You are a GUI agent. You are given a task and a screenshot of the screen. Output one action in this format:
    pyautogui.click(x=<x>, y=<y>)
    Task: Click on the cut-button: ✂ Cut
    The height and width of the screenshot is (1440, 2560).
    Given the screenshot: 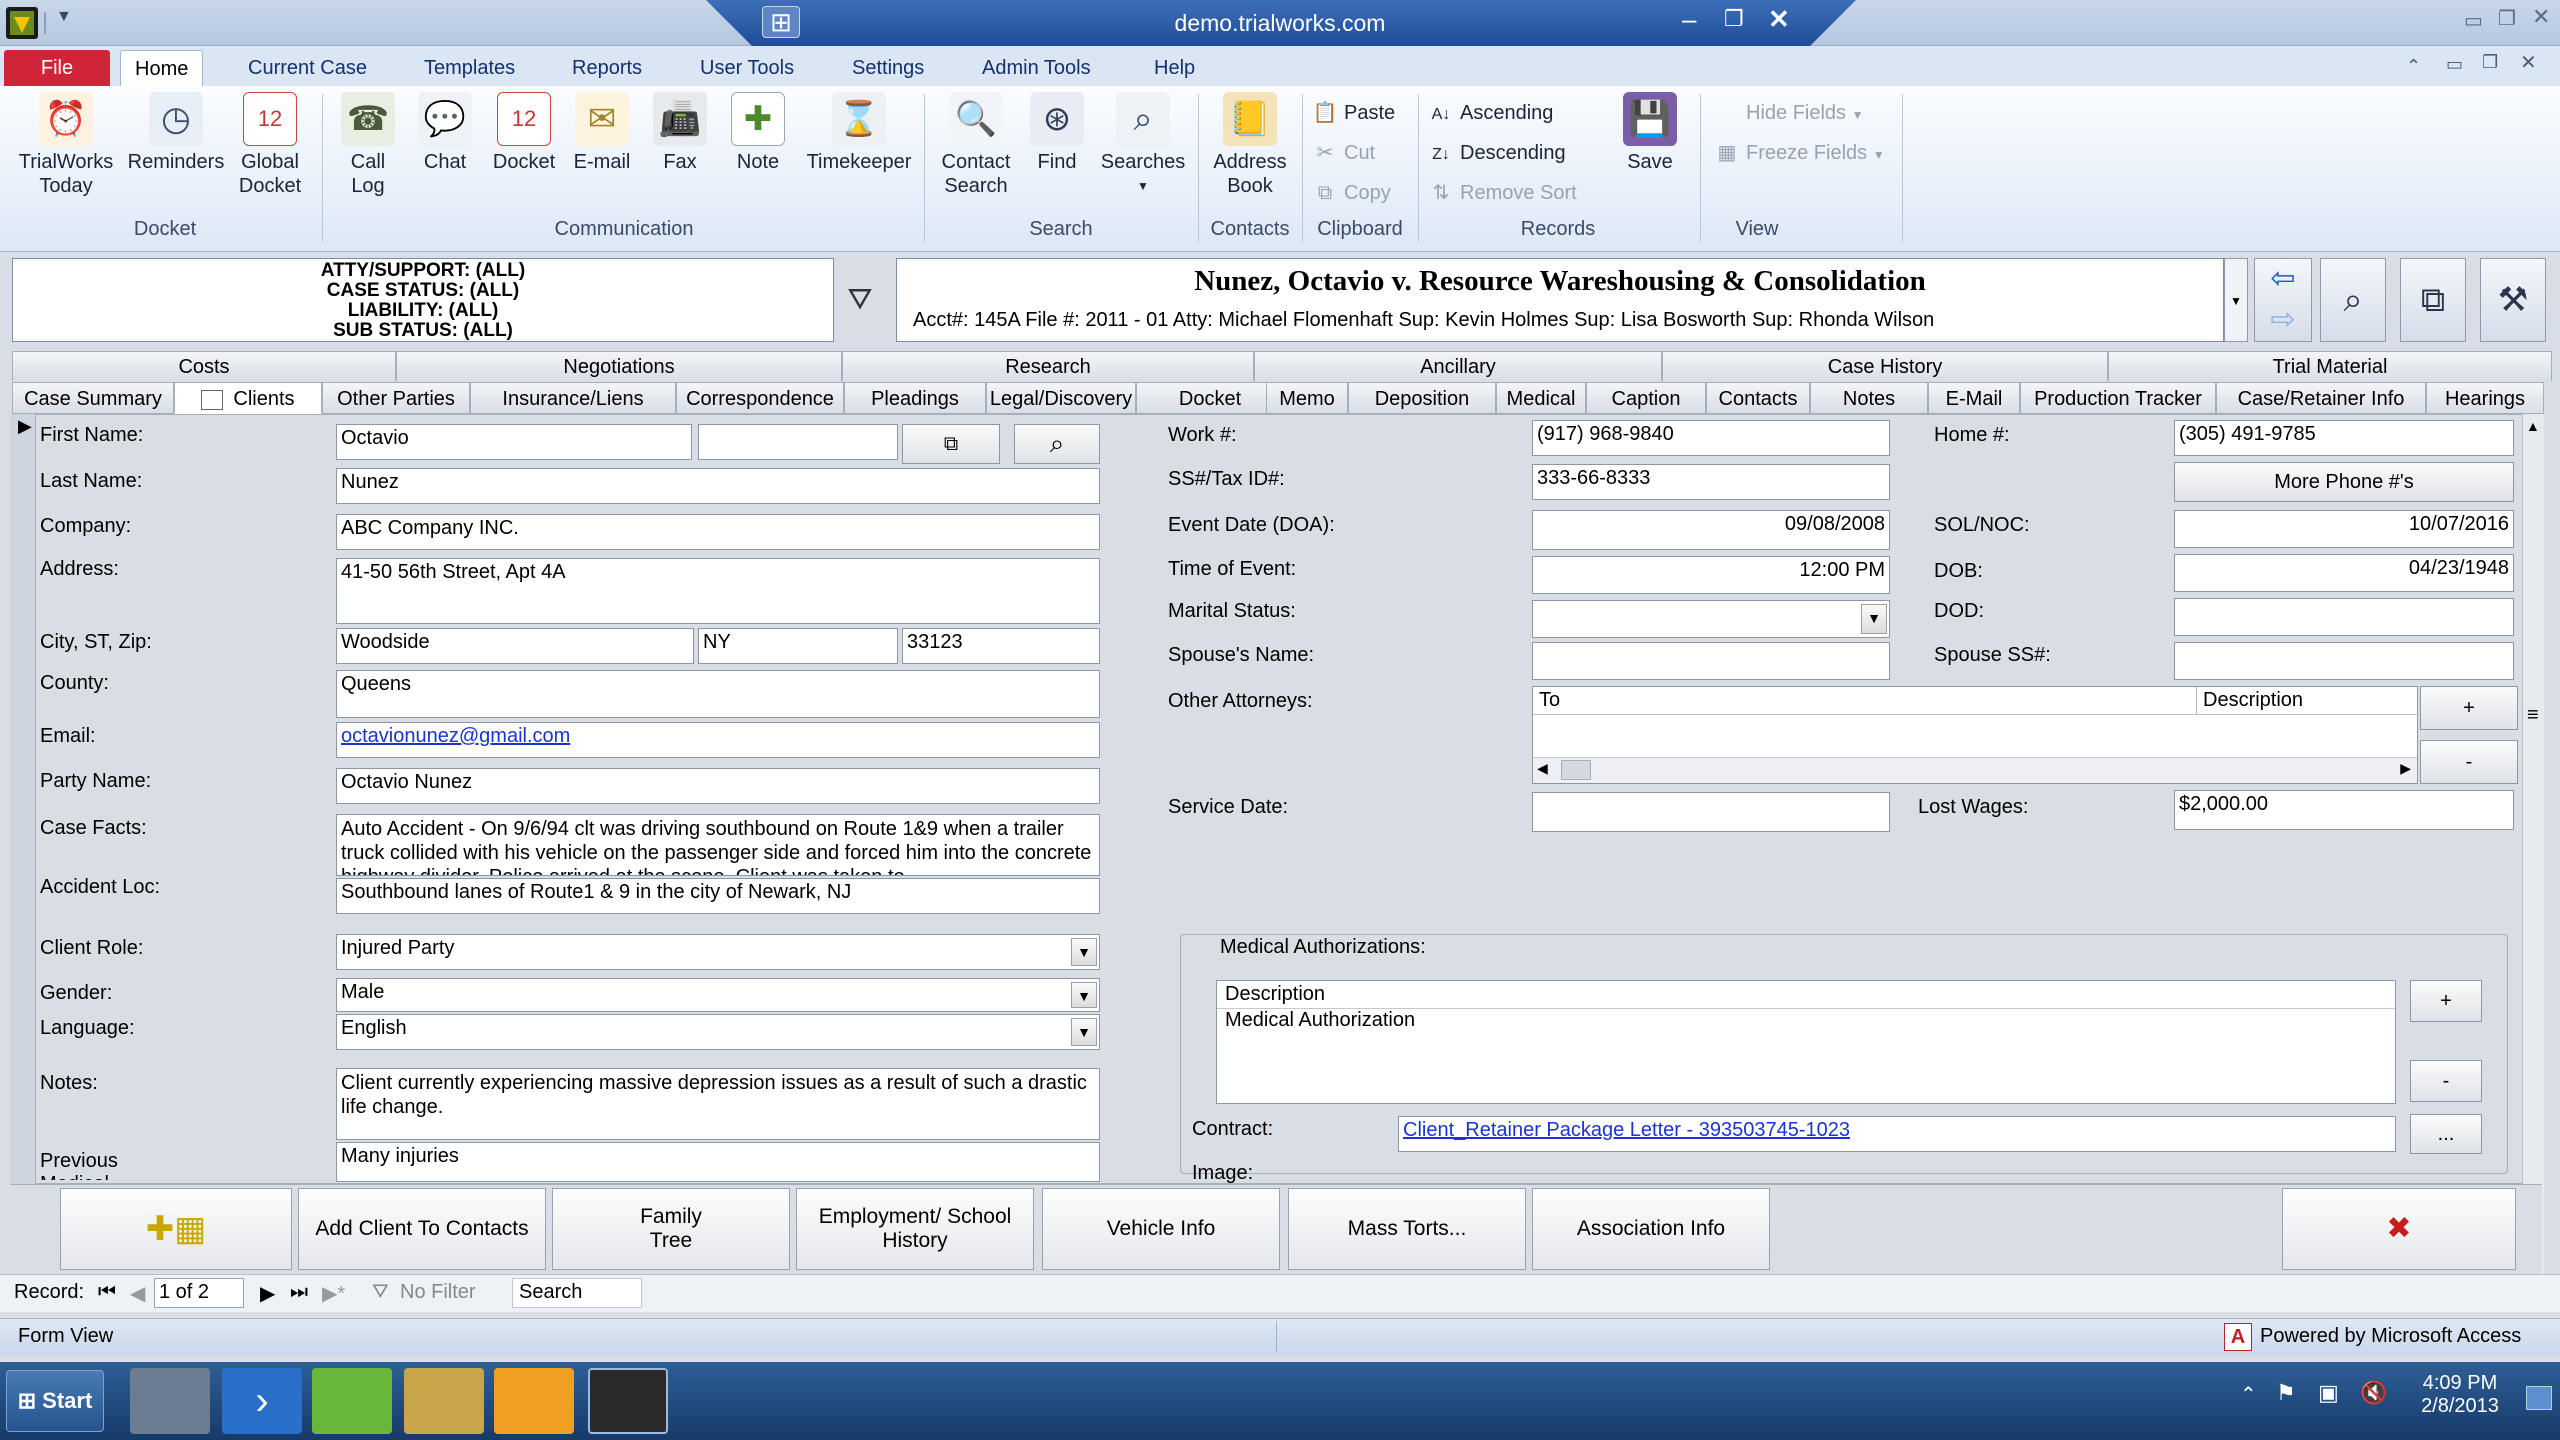 What is the action you would take?
    pyautogui.click(x=1344, y=153)
    